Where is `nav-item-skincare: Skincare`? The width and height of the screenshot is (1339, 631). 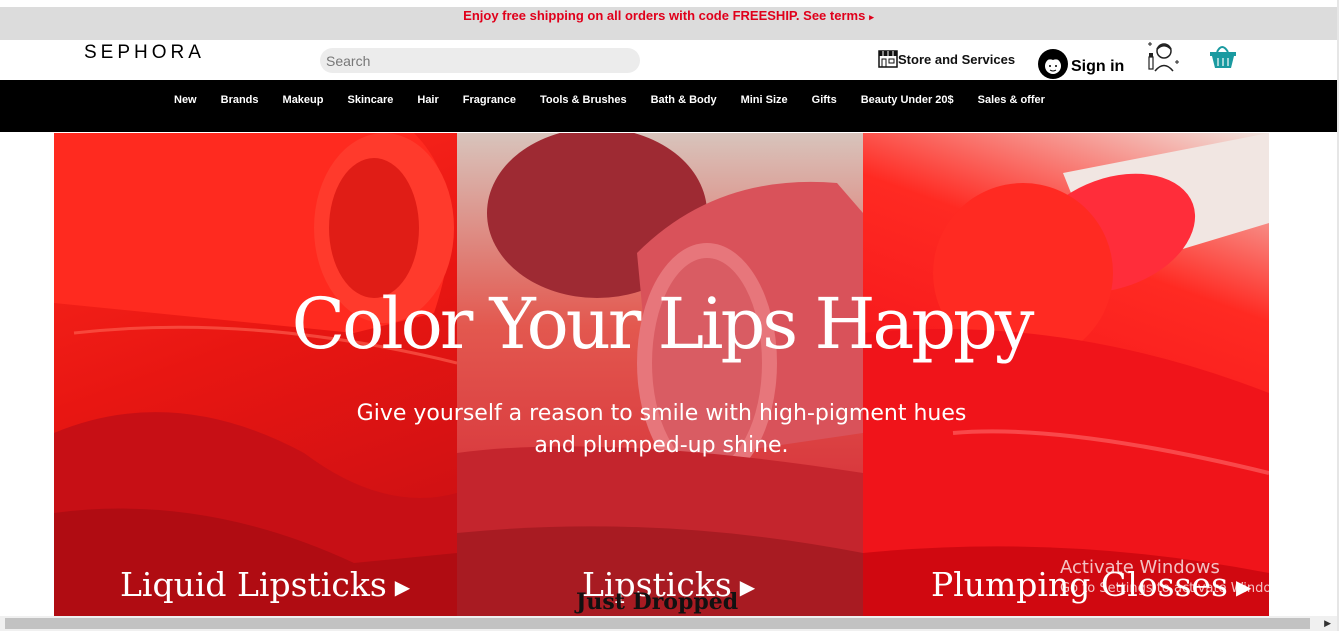 nav-item-skincare: Skincare is located at coordinates (371, 100).